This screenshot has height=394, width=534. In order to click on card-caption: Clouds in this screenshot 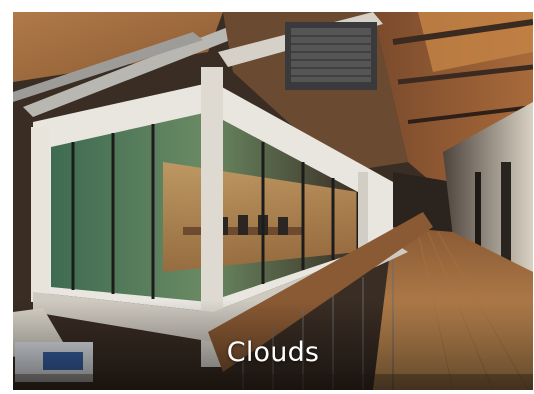, I will do `click(273, 352)`.